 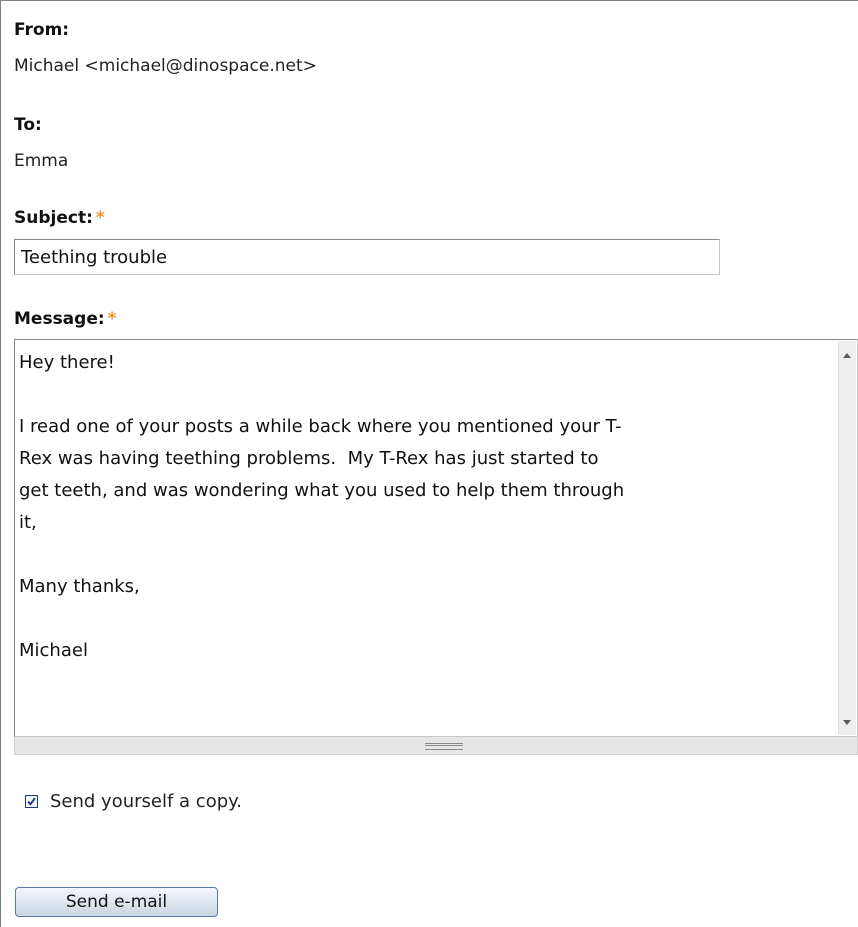 What do you see at coordinates (41, 161) in the screenshot?
I see `to-value: Emma` at bounding box center [41, 161].